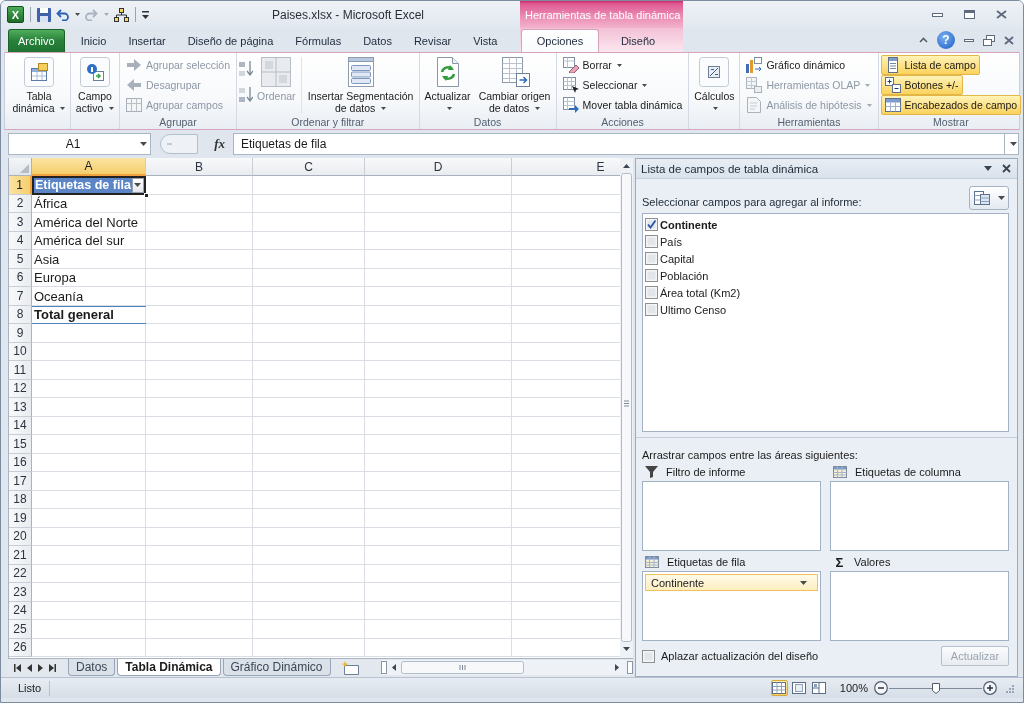 The width and height of the screenshot is (1024, 703). Describe the element at coordinates (44, 14) in the screenshot. I see `save-icon` at that location.